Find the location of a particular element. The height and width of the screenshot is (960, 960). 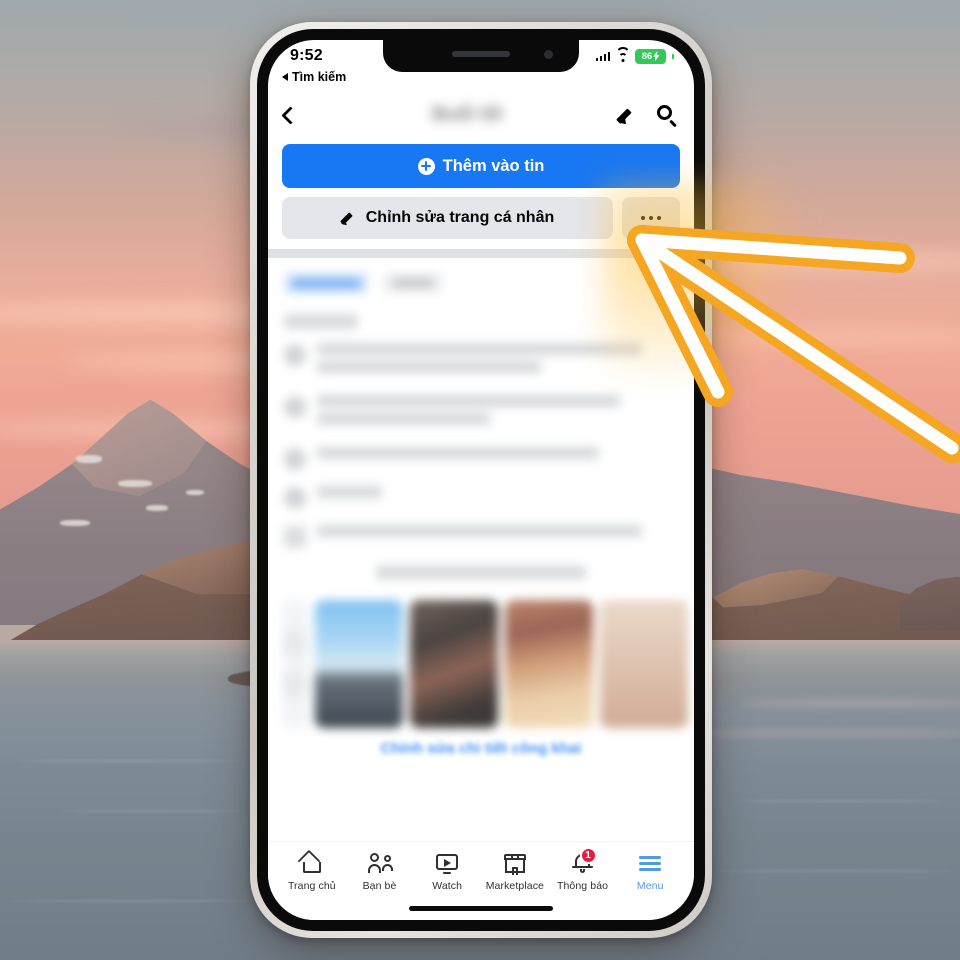

page-title: Buổi tối is located at coordinates (467, 114).